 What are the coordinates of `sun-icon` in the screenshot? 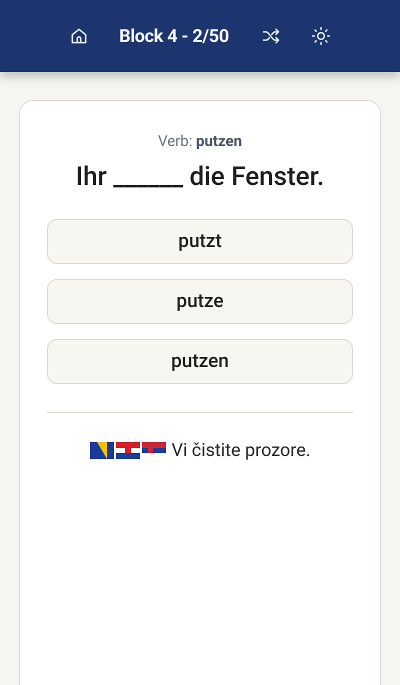 It's located at (320, 36).